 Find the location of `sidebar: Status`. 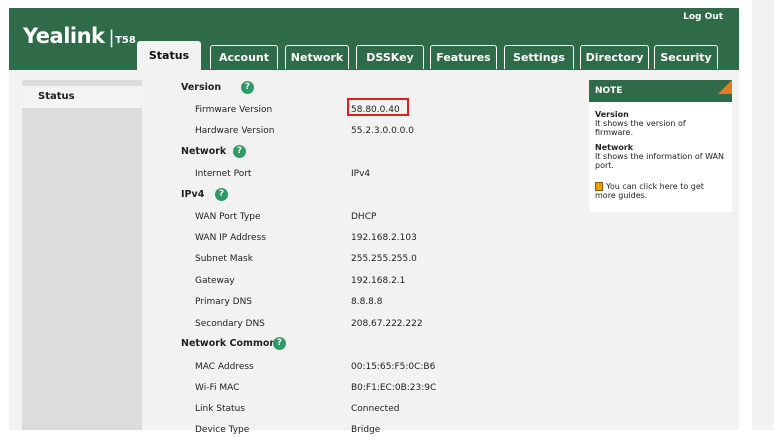

sidebar: Status is located at coordinates (82, 255).